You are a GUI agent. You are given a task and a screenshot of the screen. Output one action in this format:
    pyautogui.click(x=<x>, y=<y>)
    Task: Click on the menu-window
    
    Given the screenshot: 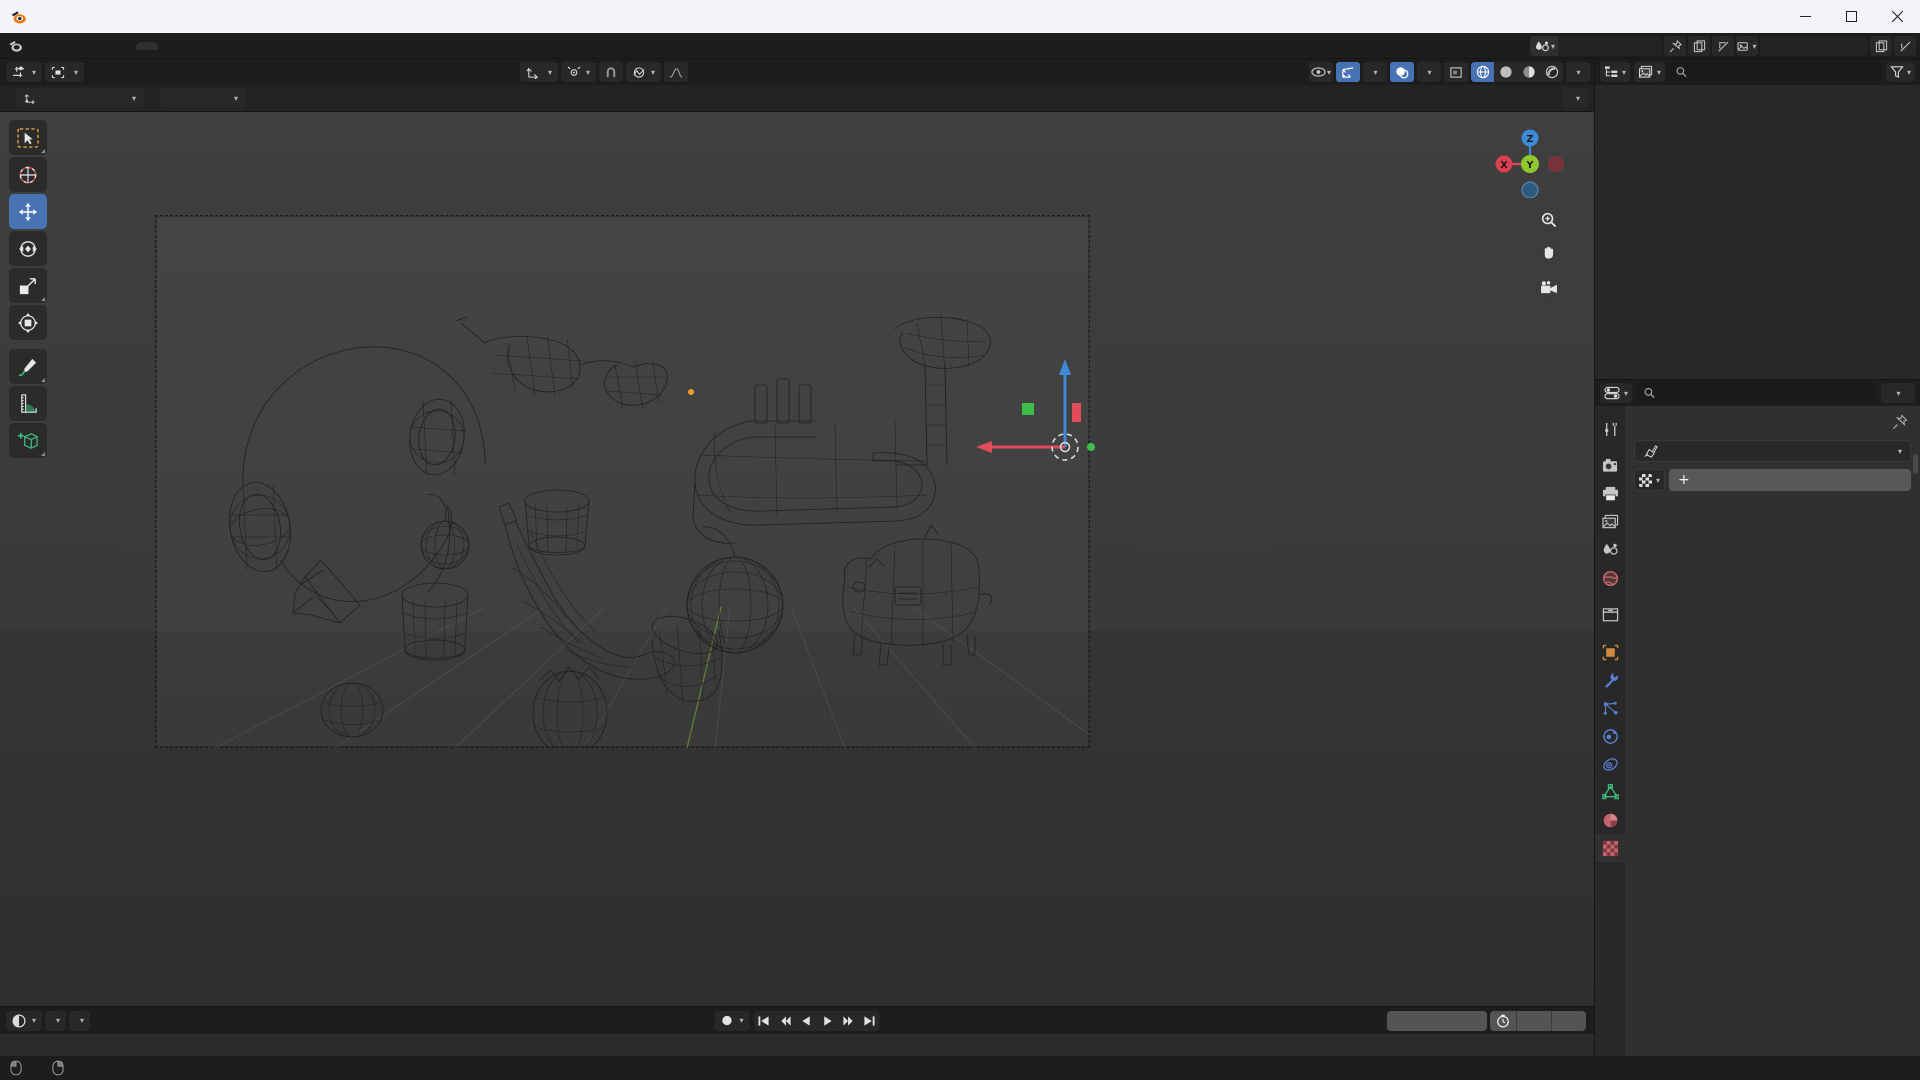 What is the action you would take?
    pyautogui.click(x=97, y=46)
    